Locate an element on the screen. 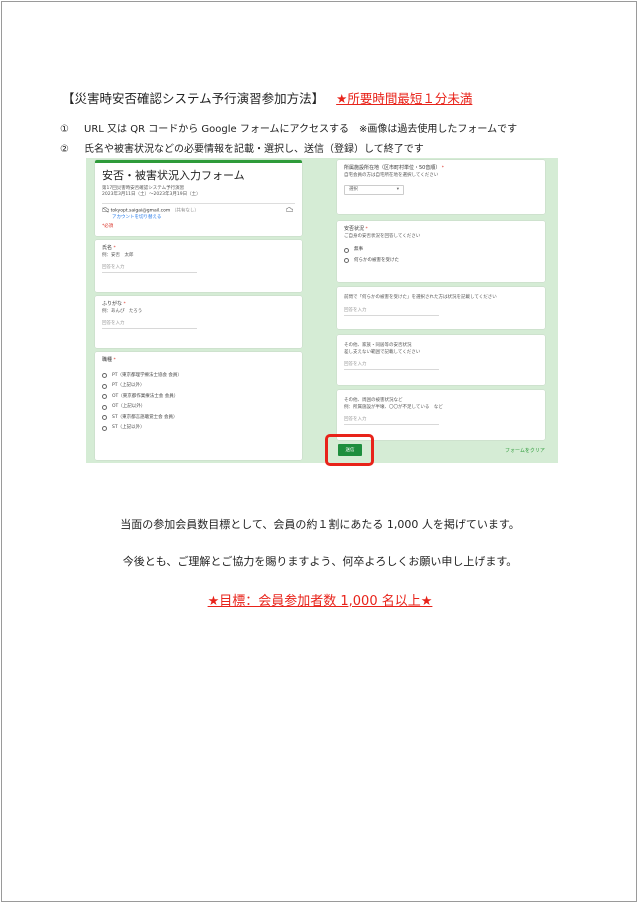 The width and height of the screenshot is (640, 905). name-input: 回答を入力 is located at coordinates (149, 269).